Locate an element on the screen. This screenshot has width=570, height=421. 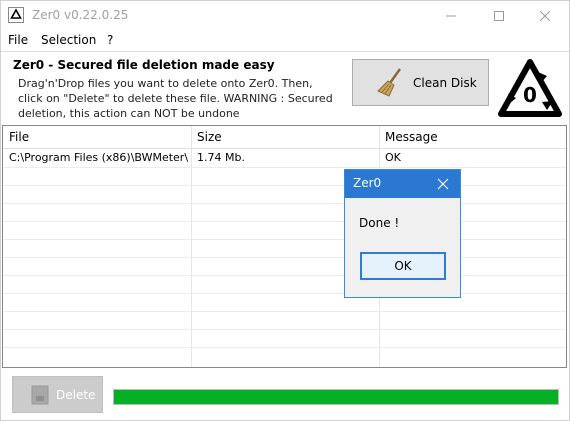
column-divider is located at coordinates (191, 246).